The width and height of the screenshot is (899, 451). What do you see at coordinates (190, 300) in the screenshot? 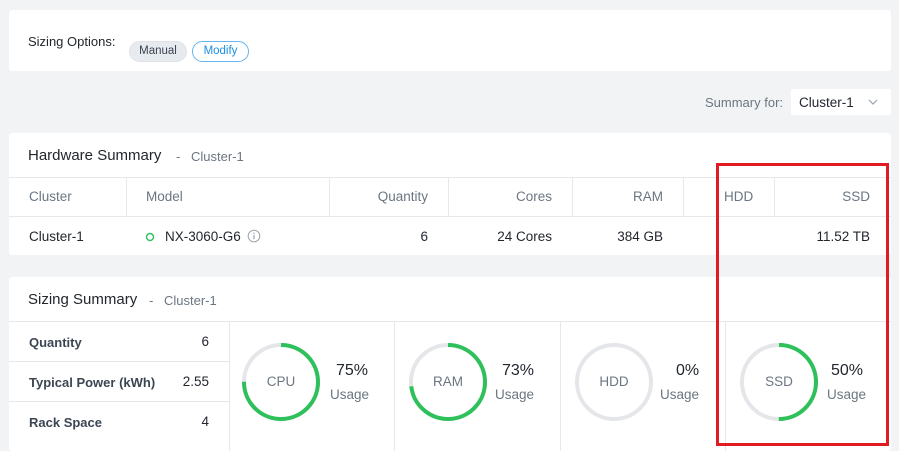
I see `sizing-summary-cluster: Cluster-1` at bounding box center [190, 300].